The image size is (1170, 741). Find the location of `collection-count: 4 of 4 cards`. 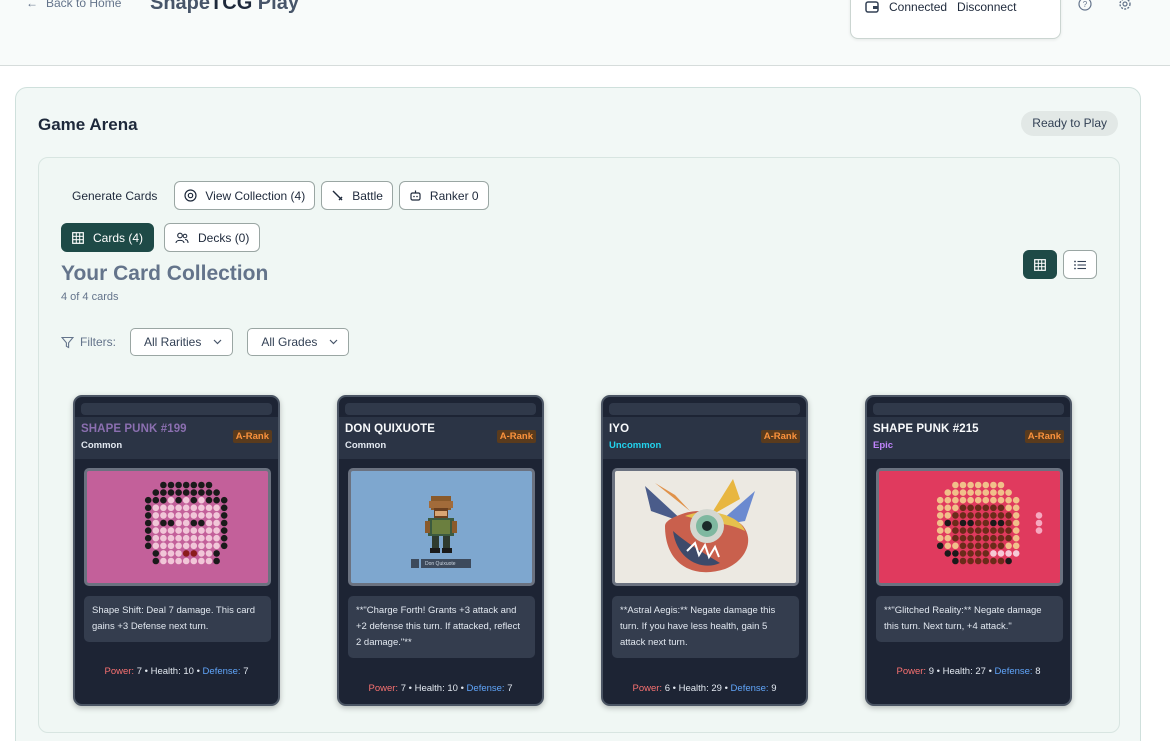

collection-count: 4 of 4 cards is located at coordinates (90, 297).